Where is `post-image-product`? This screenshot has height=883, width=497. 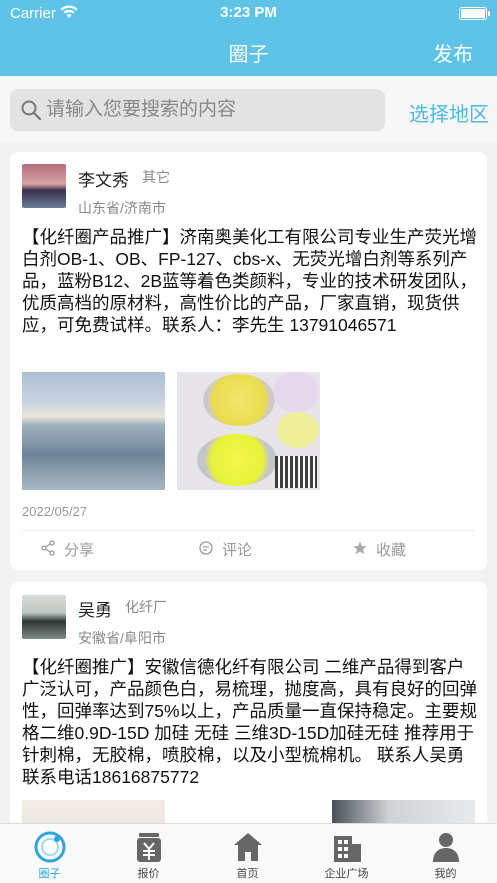 post-image-product is located at coordinates (248, 431).